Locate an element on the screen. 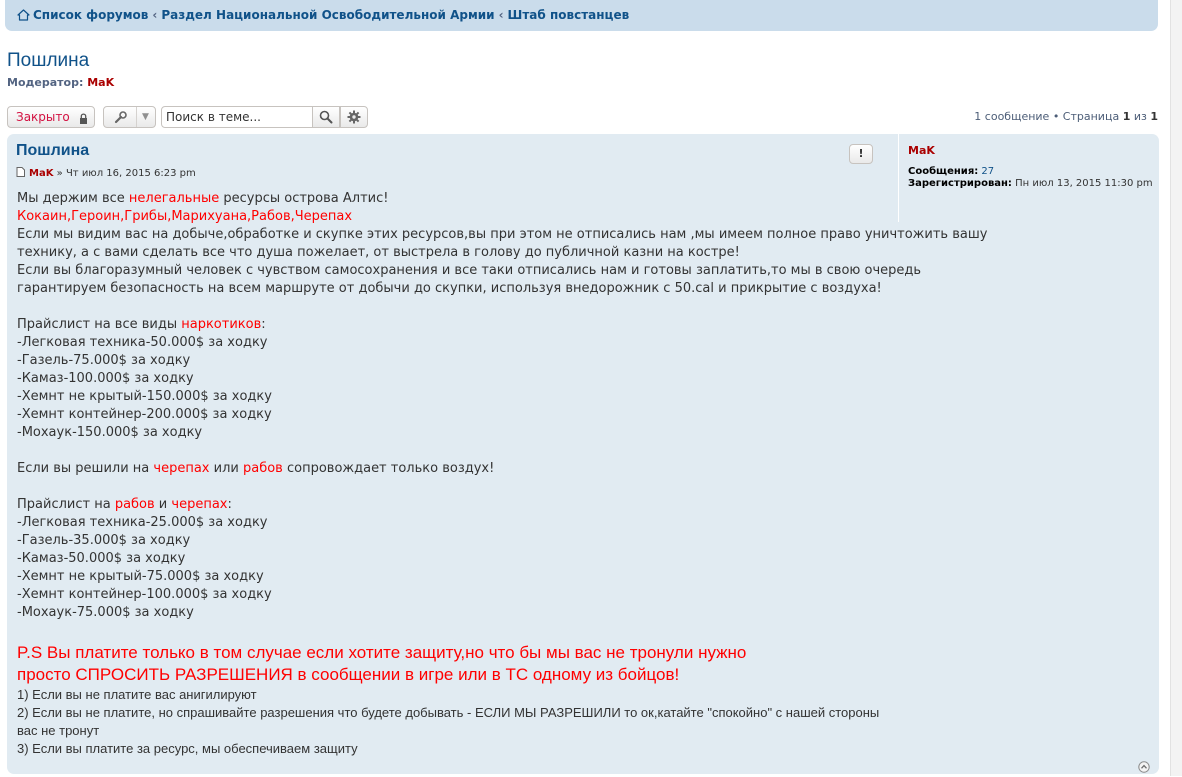 Image resolution: width=1182 pixels, height=777 pixels. price-item: -Газель-35.000$ за ходку is located at coordinates (104, 540).